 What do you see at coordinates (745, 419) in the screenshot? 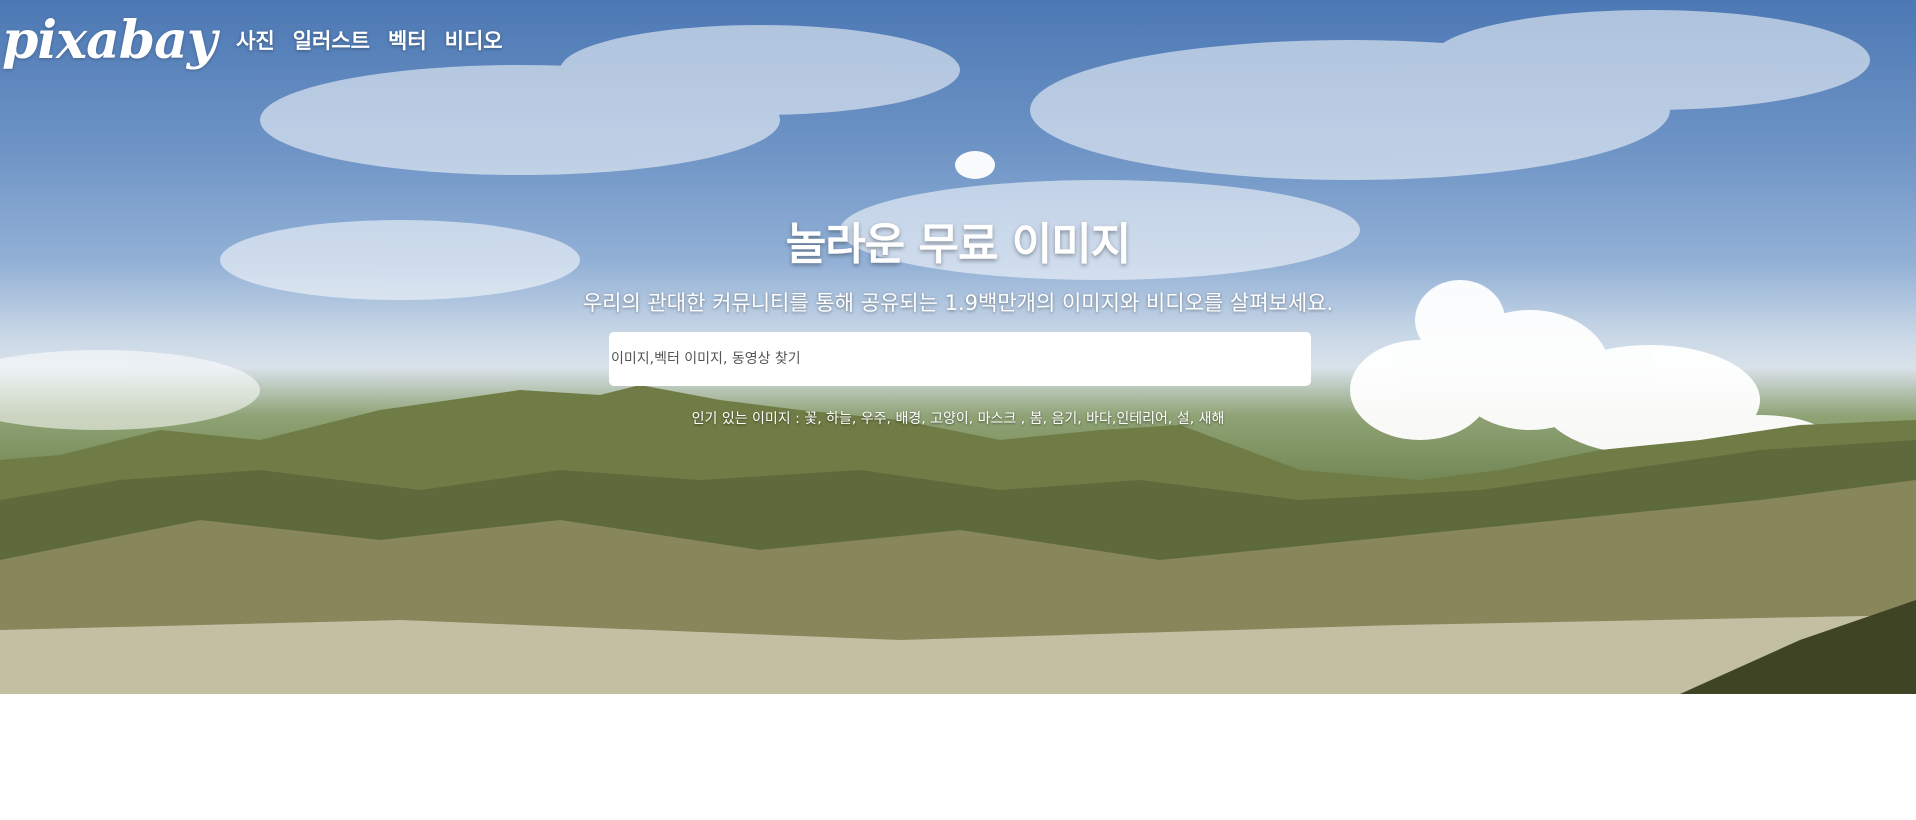
I see `popular-label: 인기 있는 이미지 :` at bounding box center [745, 419].